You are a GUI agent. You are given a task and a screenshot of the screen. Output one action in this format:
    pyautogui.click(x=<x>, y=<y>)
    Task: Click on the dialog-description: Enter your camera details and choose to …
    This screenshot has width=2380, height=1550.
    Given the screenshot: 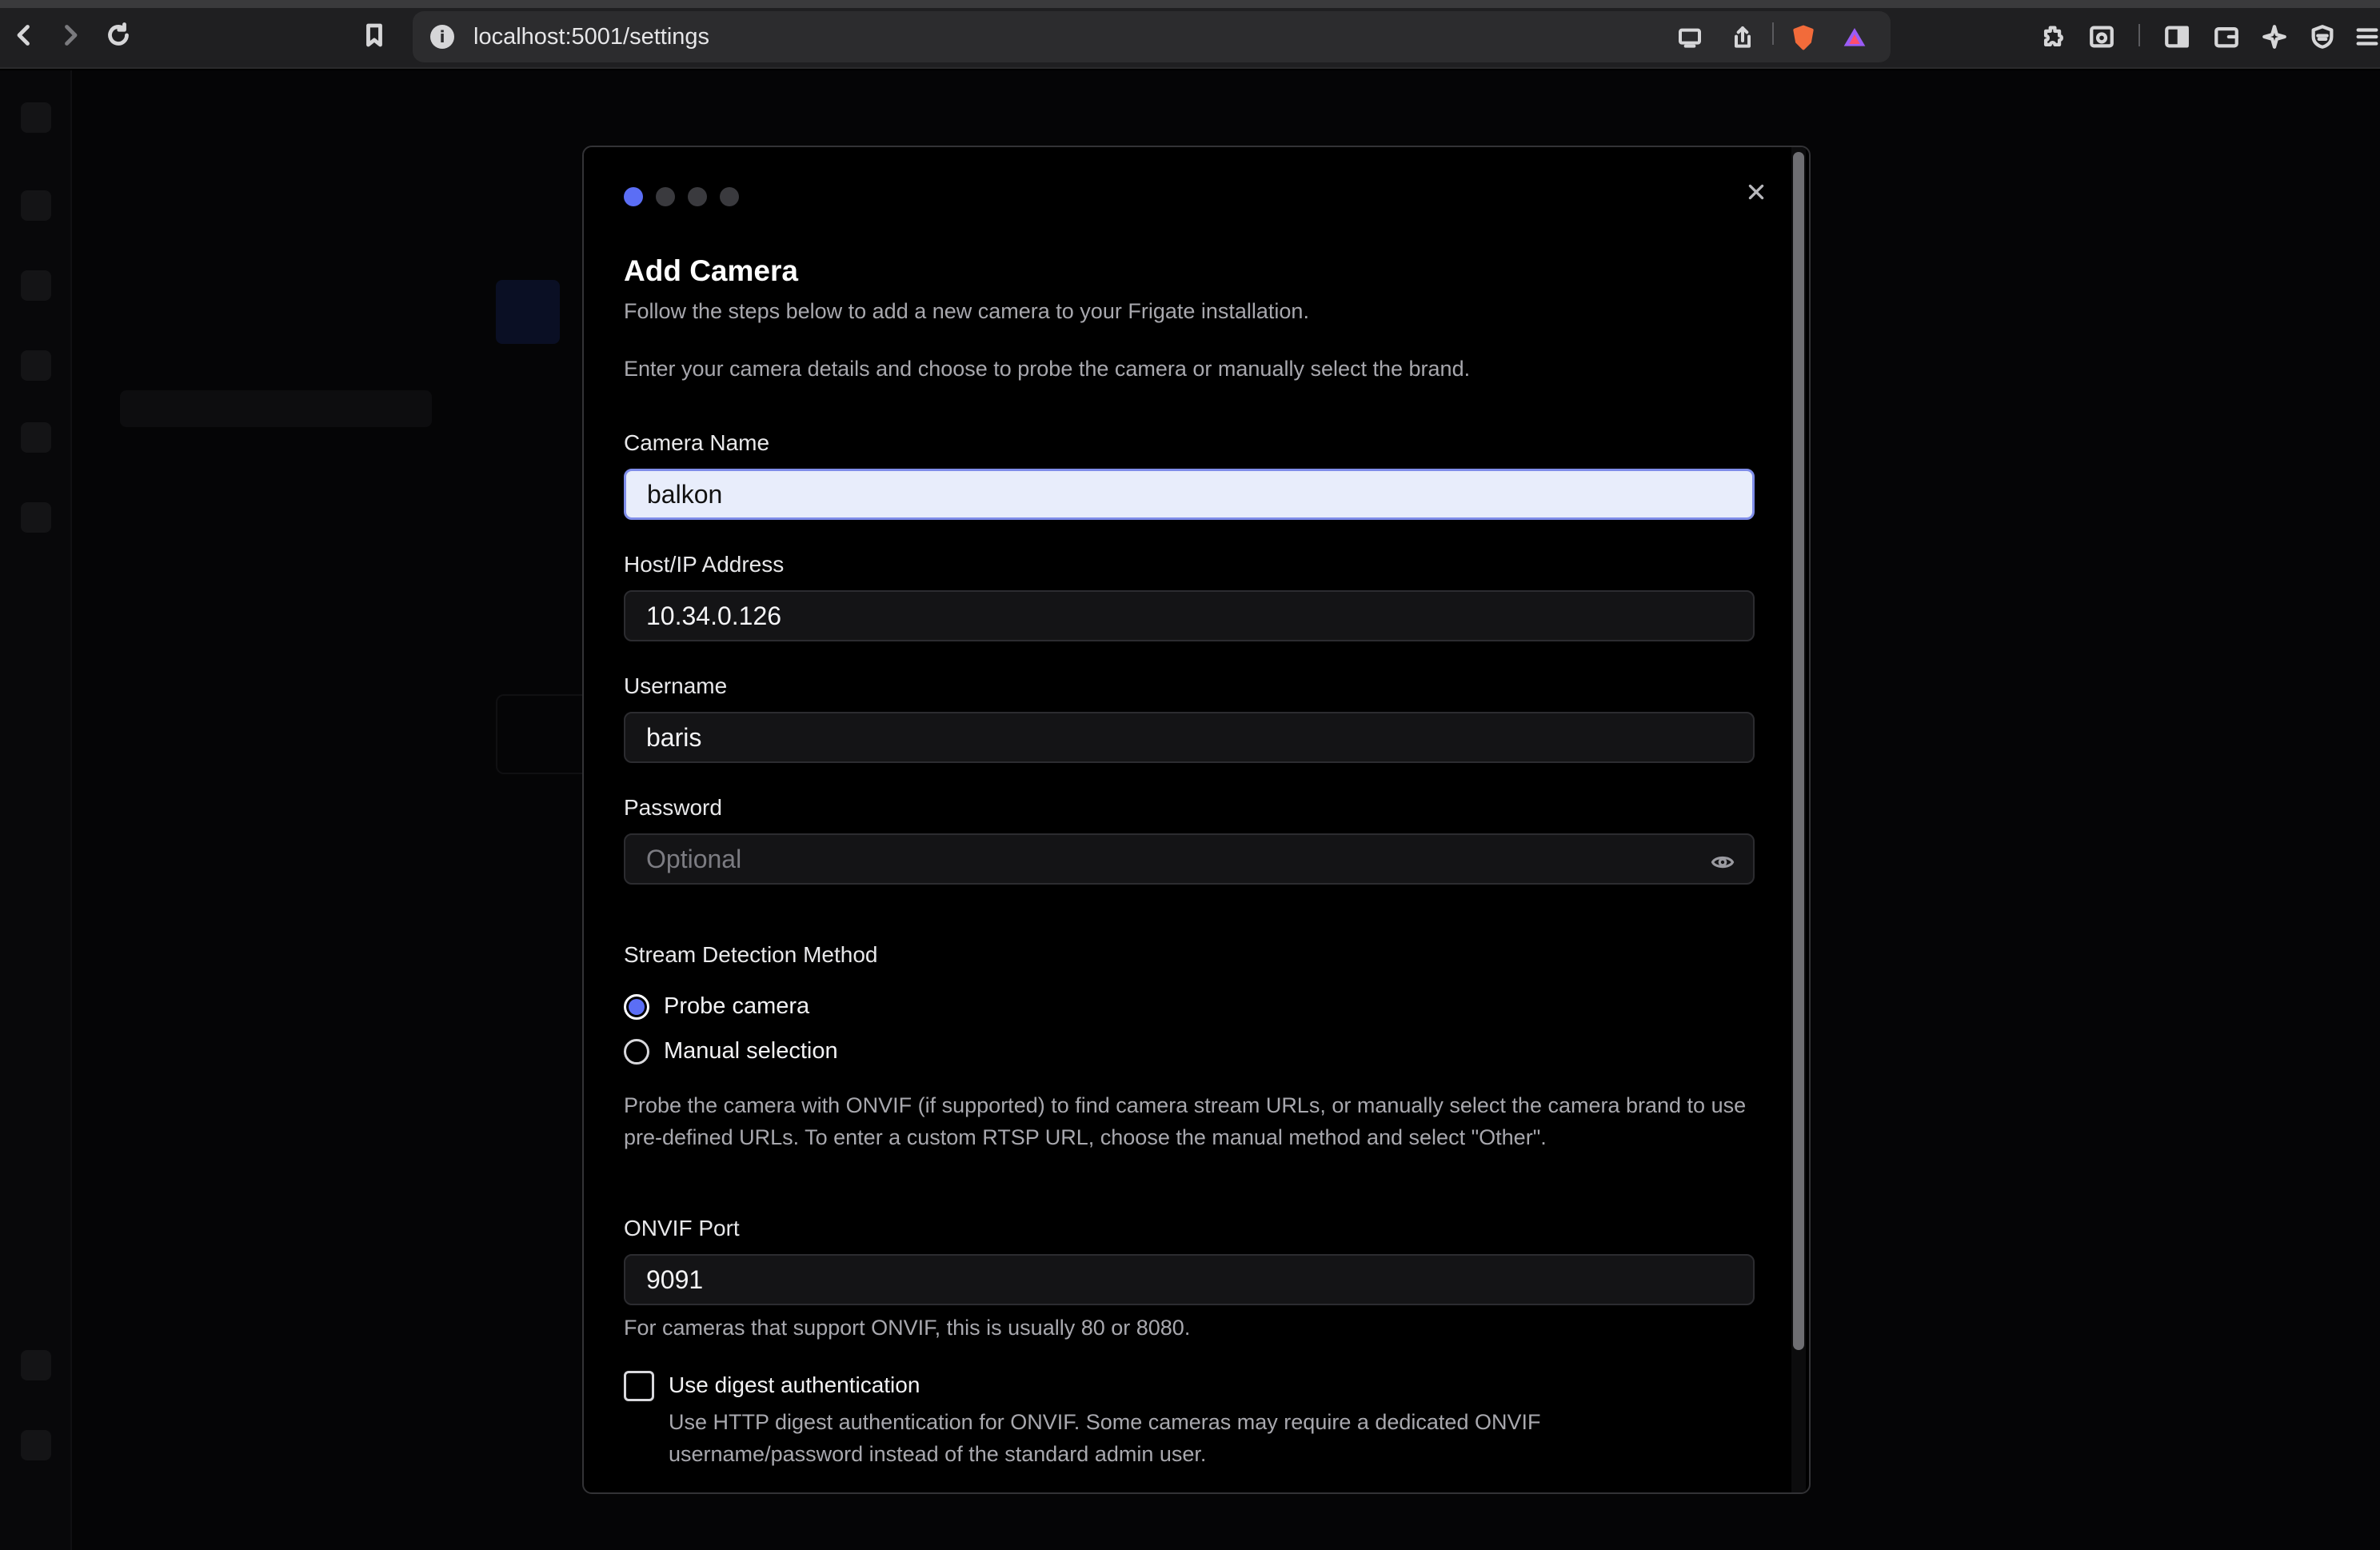 What is the action you would take?
    pyautogui.click(x=1047, y=369)
    